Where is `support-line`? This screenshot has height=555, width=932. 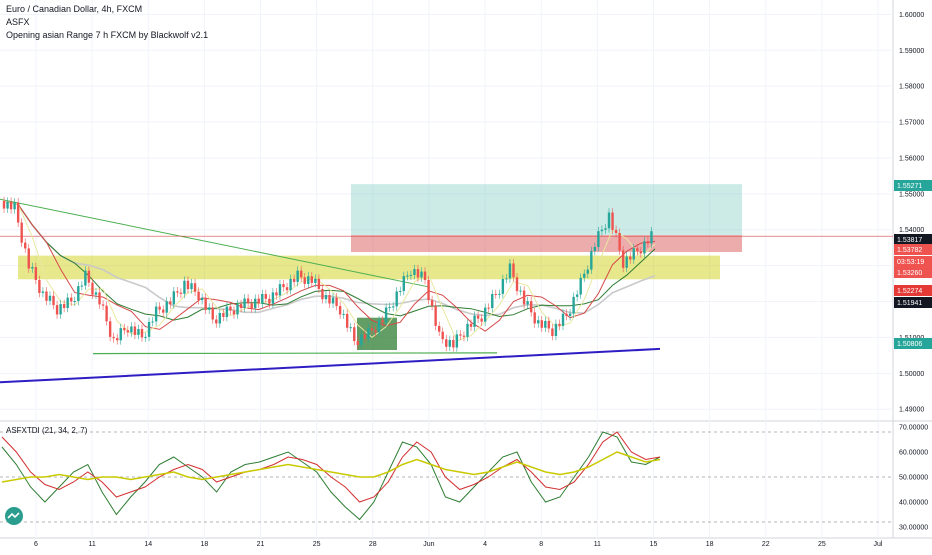
support-line is located at coordinates (295, 353).